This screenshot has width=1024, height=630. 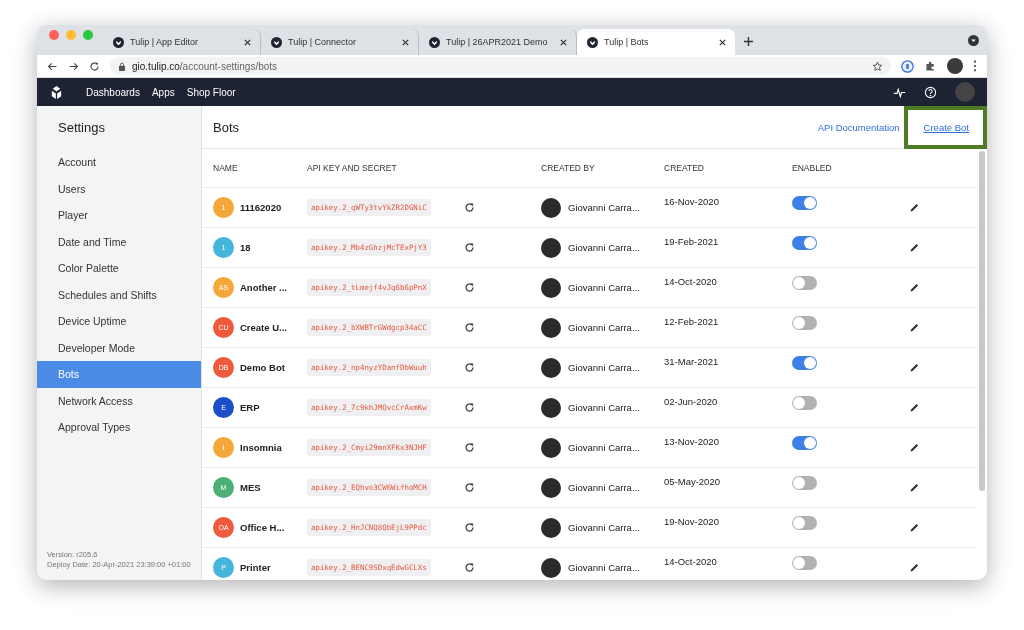 I want to click on browser-tab: Tulip | App Editor, so click(x=182, y=42).